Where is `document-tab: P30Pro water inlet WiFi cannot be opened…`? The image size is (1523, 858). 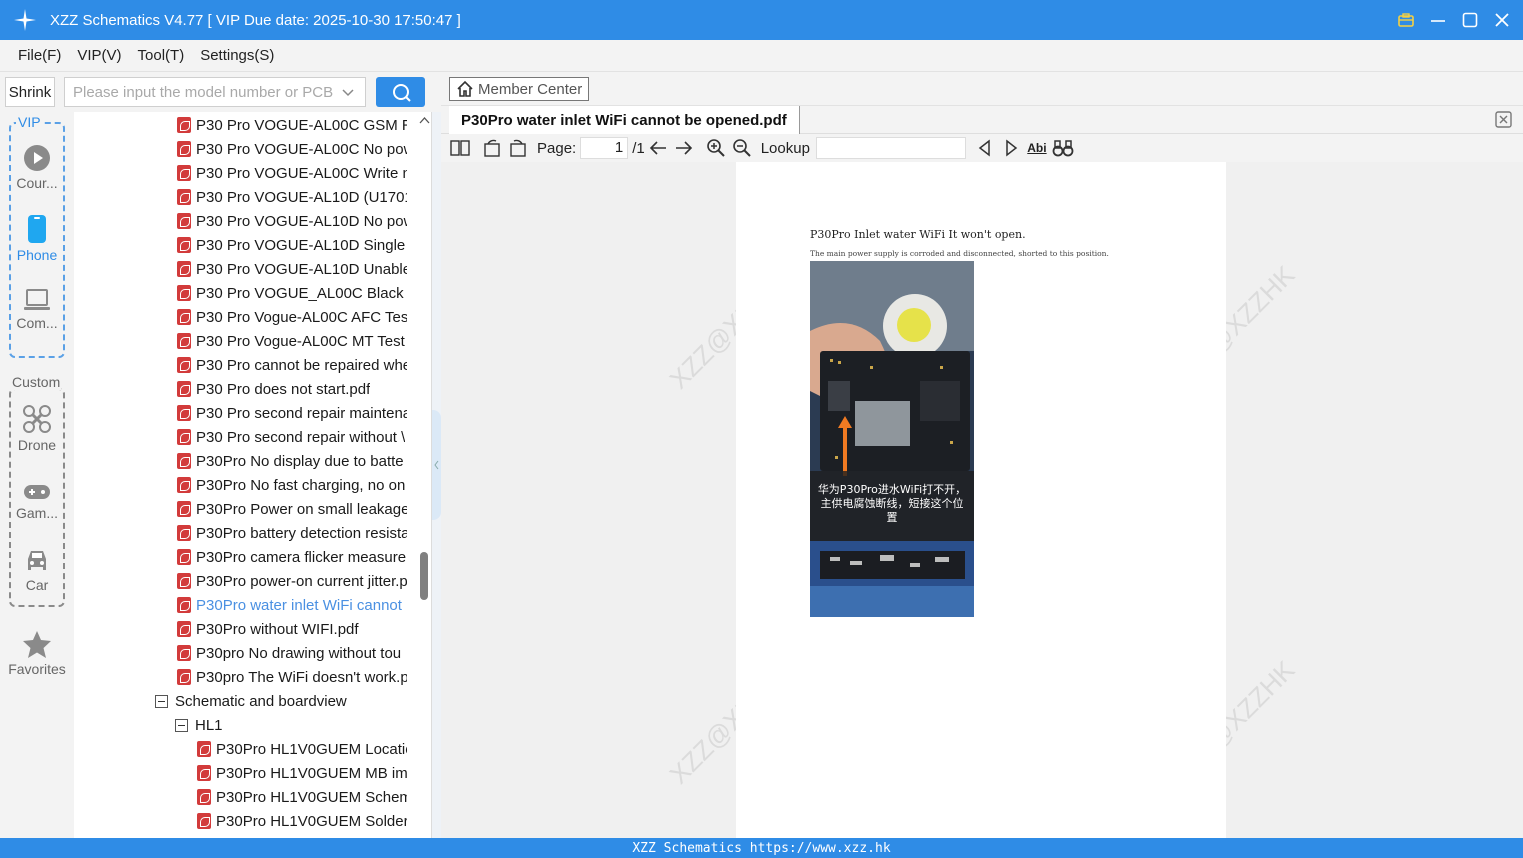
document-tab: P30Pro water inlet WiFi cannot be opened… is located at coordinates (624, 120).